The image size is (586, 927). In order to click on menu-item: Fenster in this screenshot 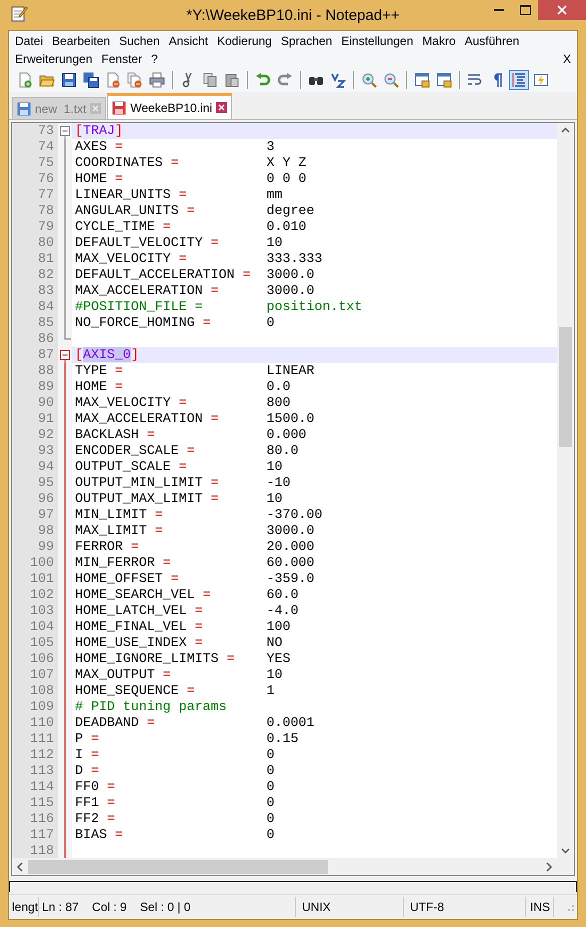, I will do `click(123, 59)`.